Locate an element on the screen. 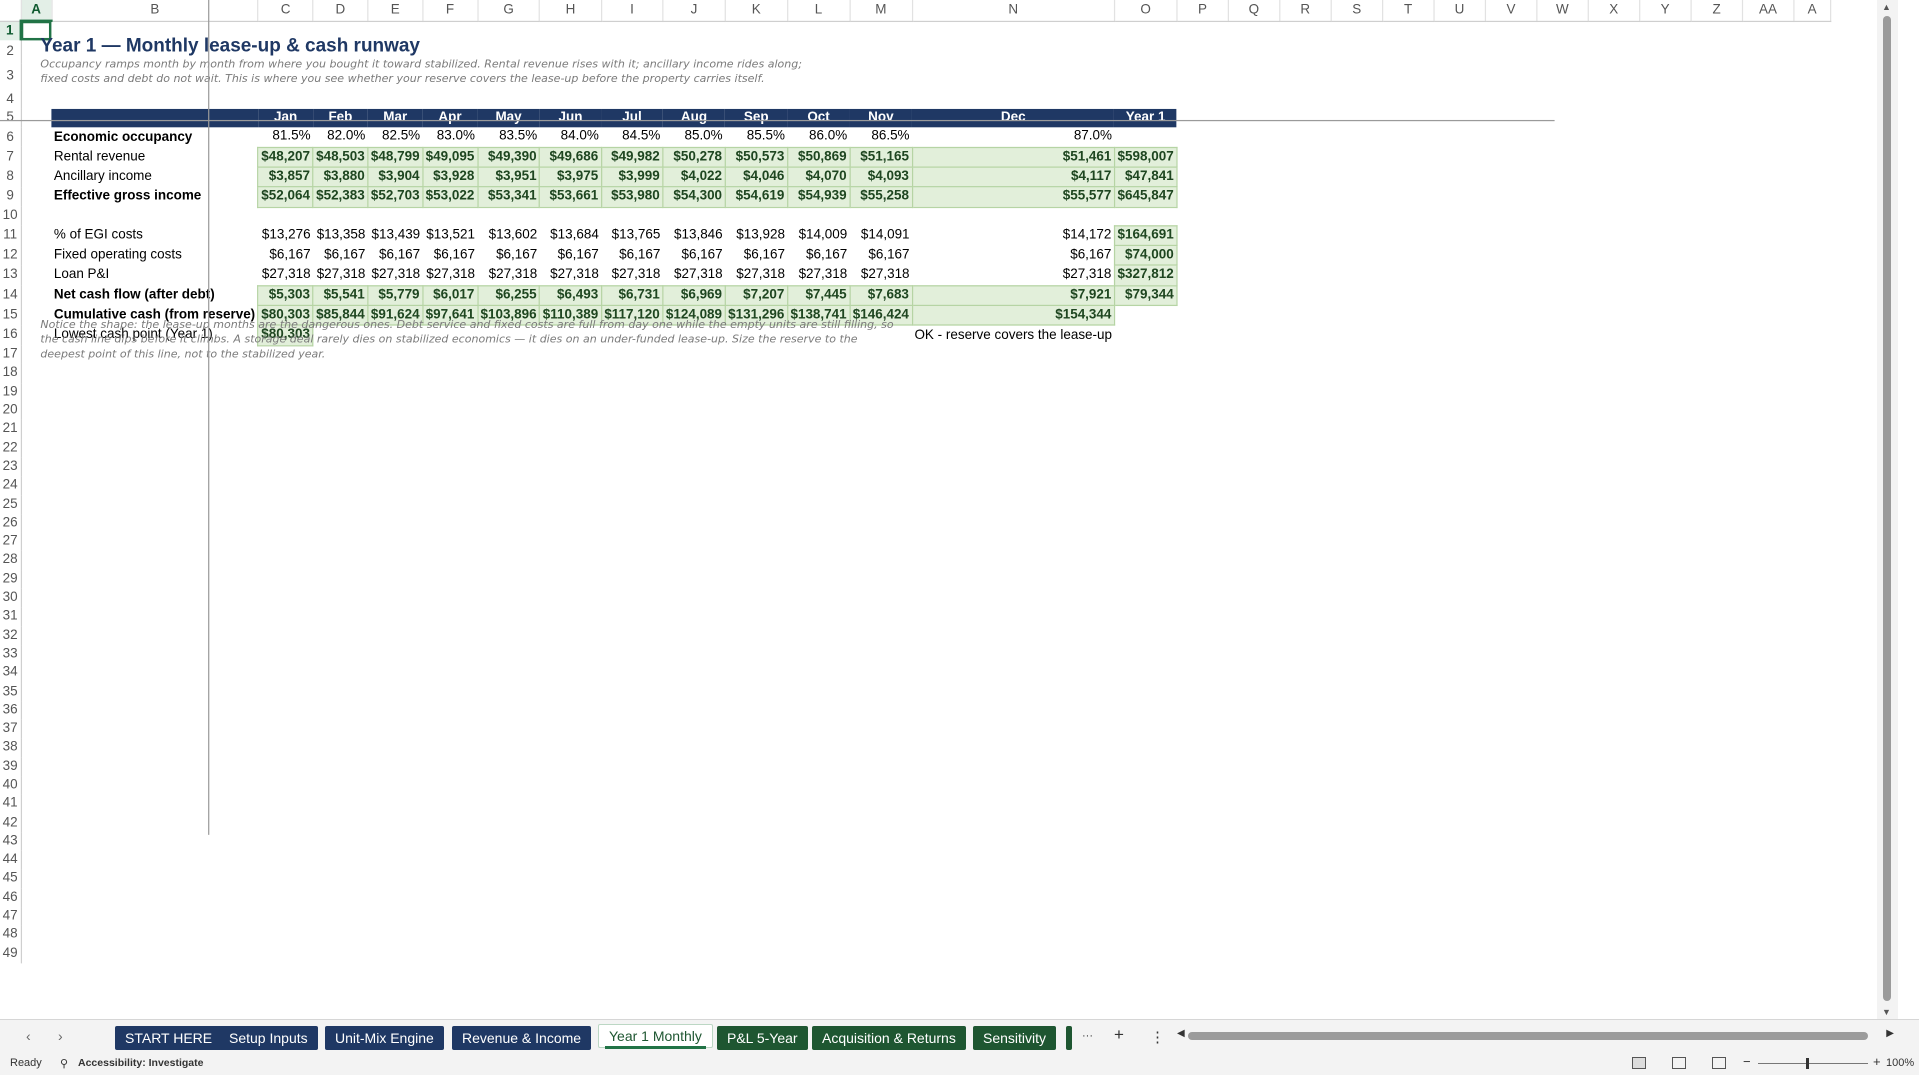 The height and width of the screenshot is (1075, 1919). row-header: 42 is located at coordinates (11, 823).